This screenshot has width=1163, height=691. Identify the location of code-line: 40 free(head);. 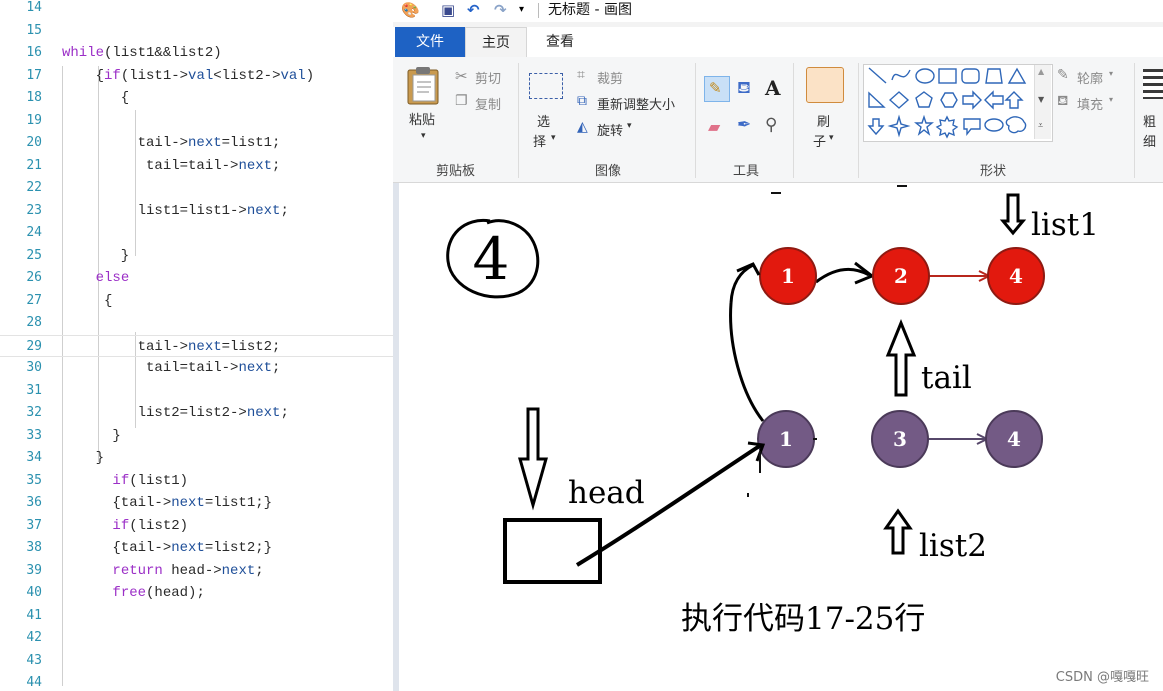
(196, 593).